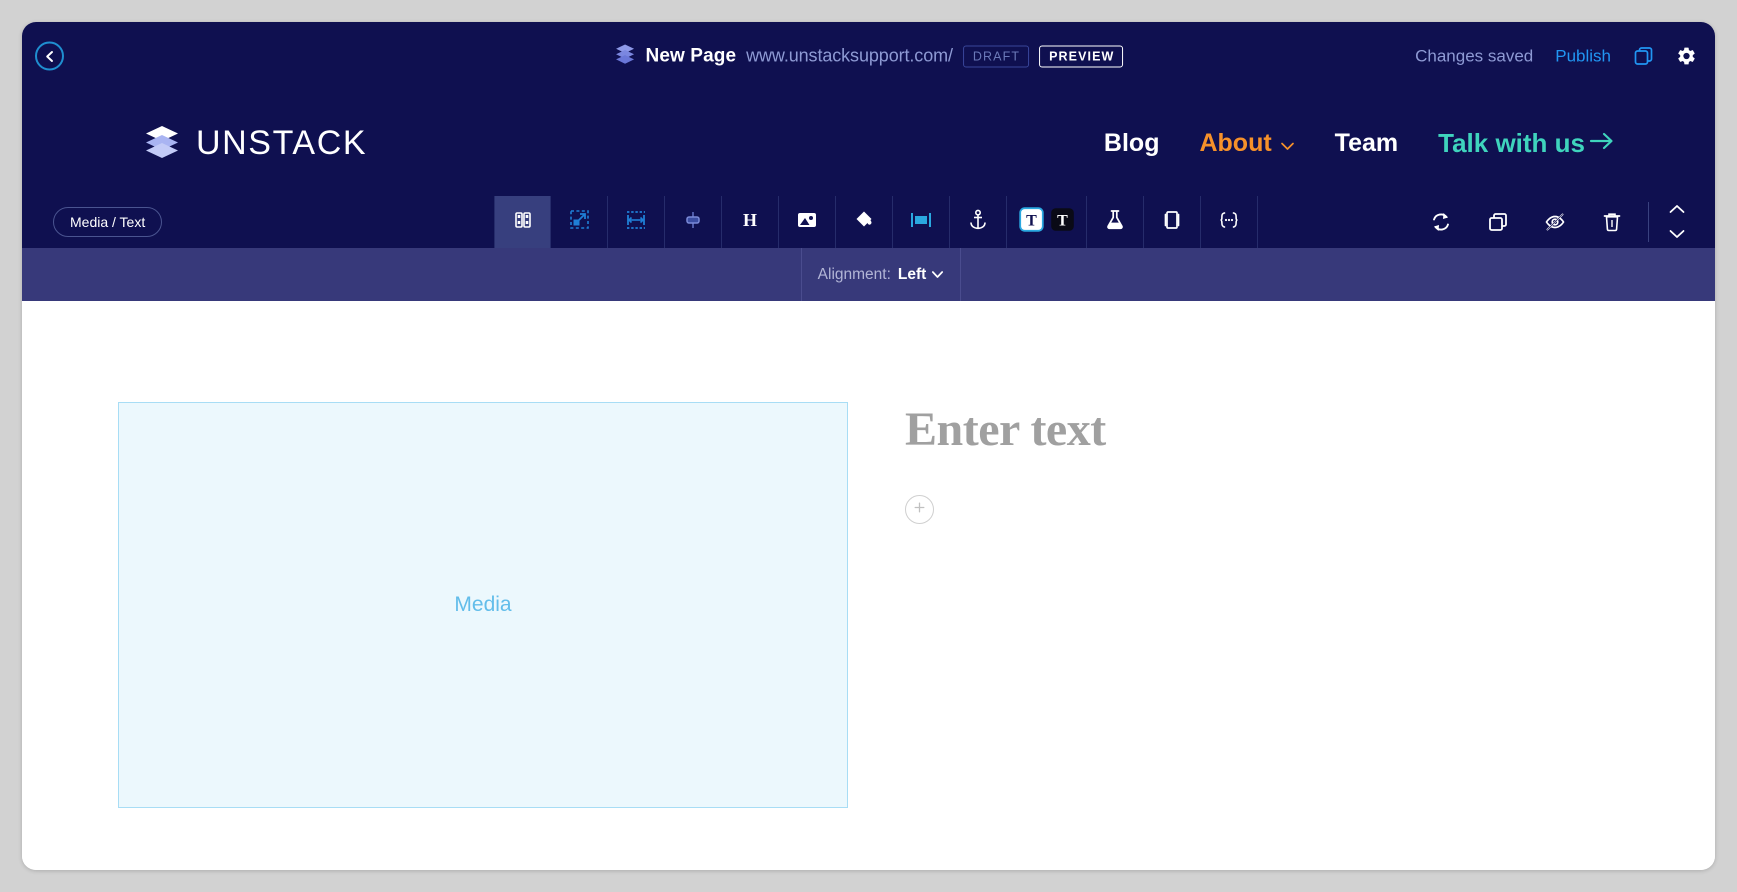 The height and width of the screenshot is (892, 1737). I want to click on anchor-icon, so click(978, 222).